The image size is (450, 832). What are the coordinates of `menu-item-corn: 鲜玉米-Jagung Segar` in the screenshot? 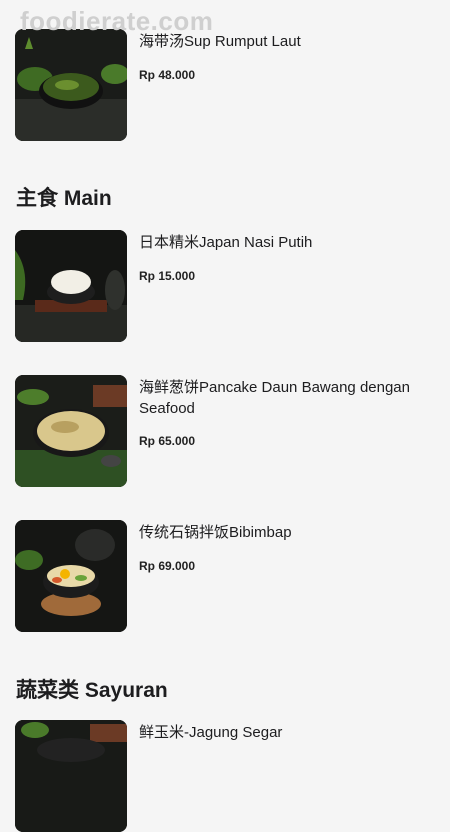 It's located at (225, 776).